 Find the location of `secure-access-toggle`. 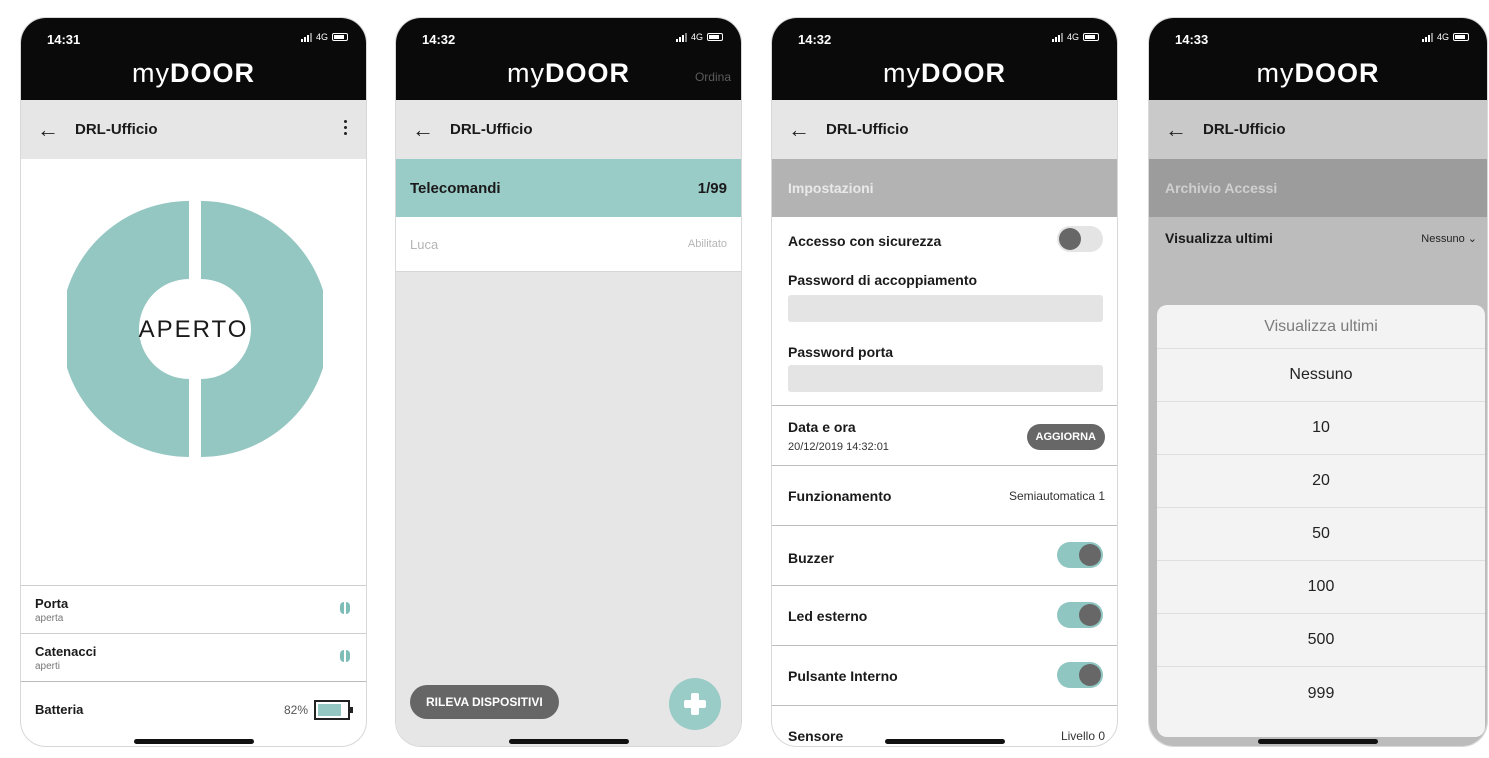

secure-access-toggle is located at coordinates (1080, 239).